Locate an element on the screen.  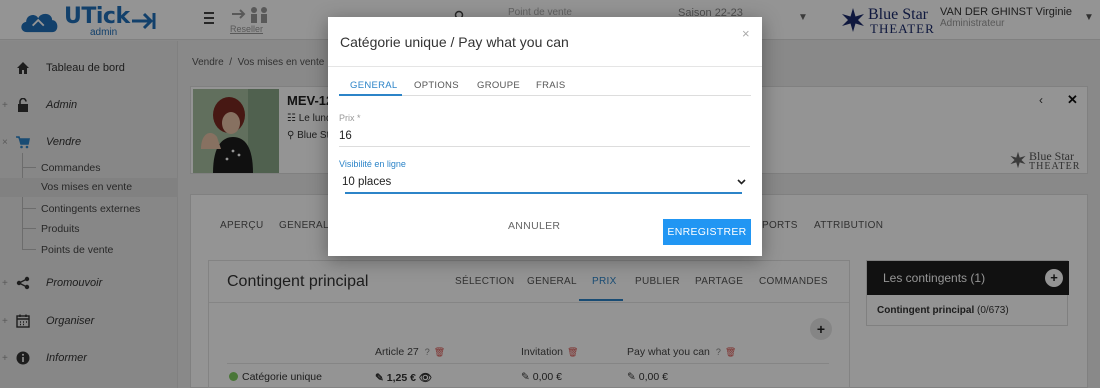
dialog-tabs: GENERAL OPTIONS GROUPE FRAIS is located at coordinates (545, 85).